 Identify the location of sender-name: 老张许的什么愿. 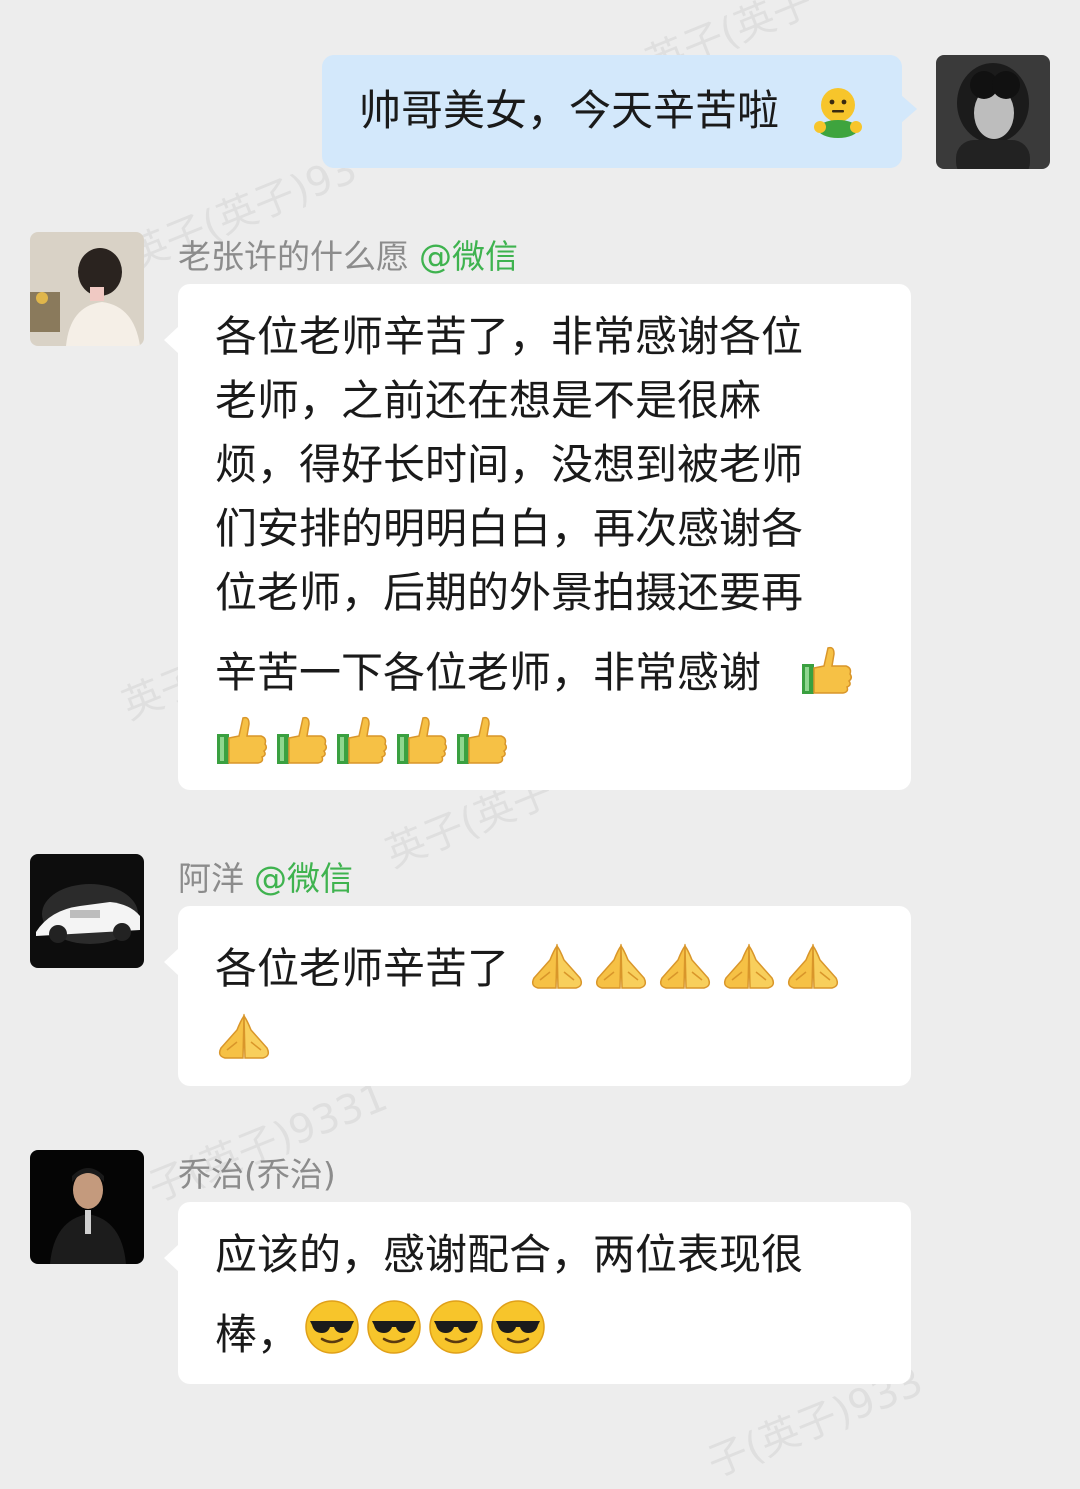
(293, 256).